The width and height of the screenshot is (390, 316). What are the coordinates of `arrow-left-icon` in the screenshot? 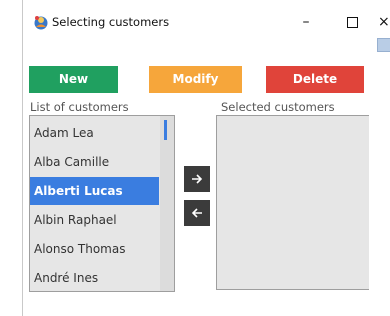 It's located at (196, 213).